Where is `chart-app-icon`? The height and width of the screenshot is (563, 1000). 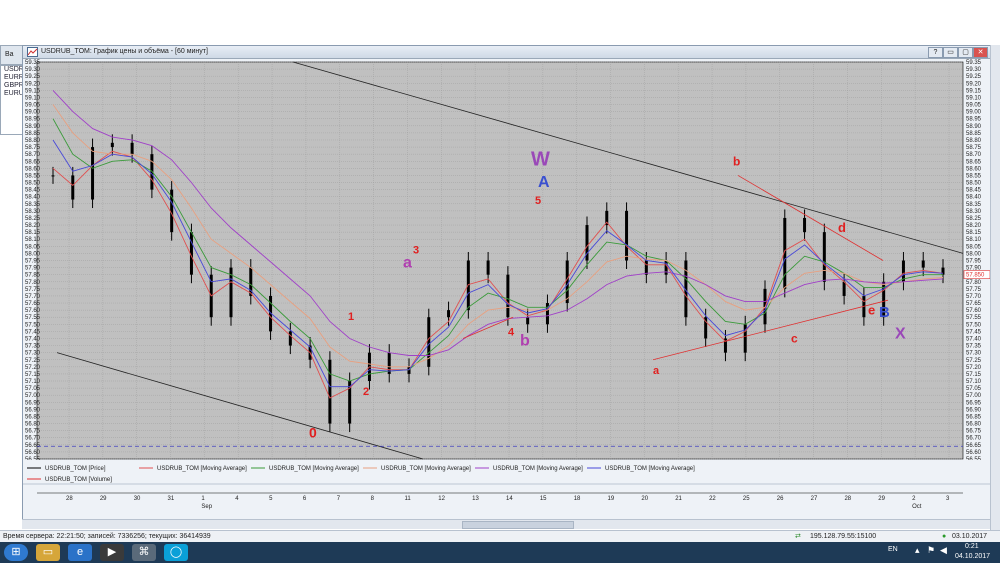
chart-app-icon is located at coordinates (32, 52).